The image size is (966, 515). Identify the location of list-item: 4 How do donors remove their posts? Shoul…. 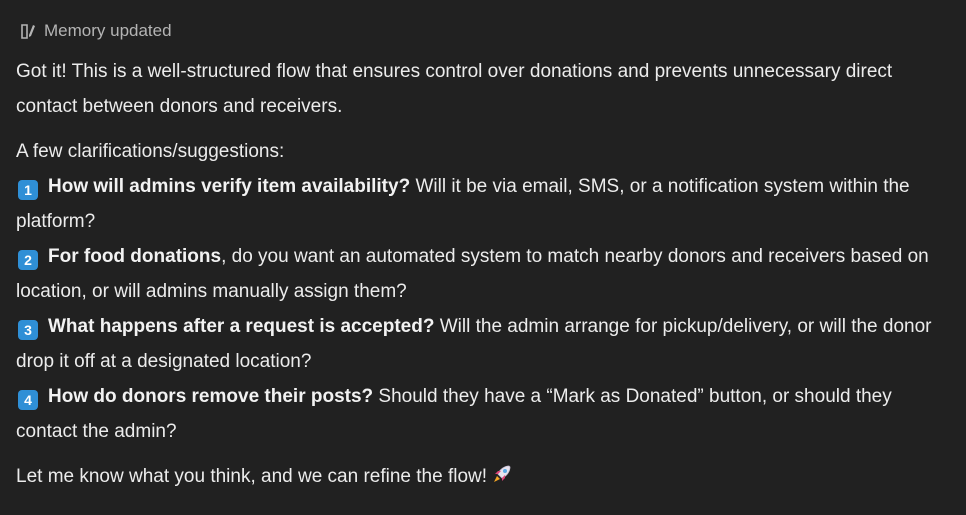
(484, 414).